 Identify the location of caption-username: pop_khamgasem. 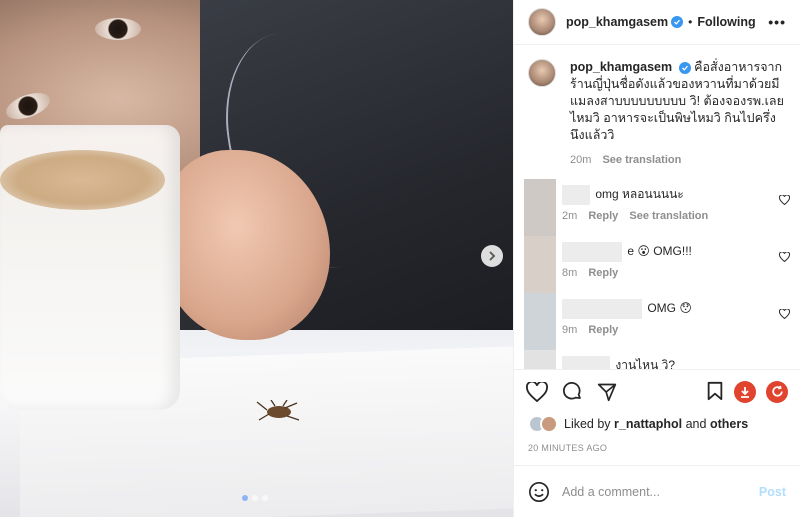
(621, 67).